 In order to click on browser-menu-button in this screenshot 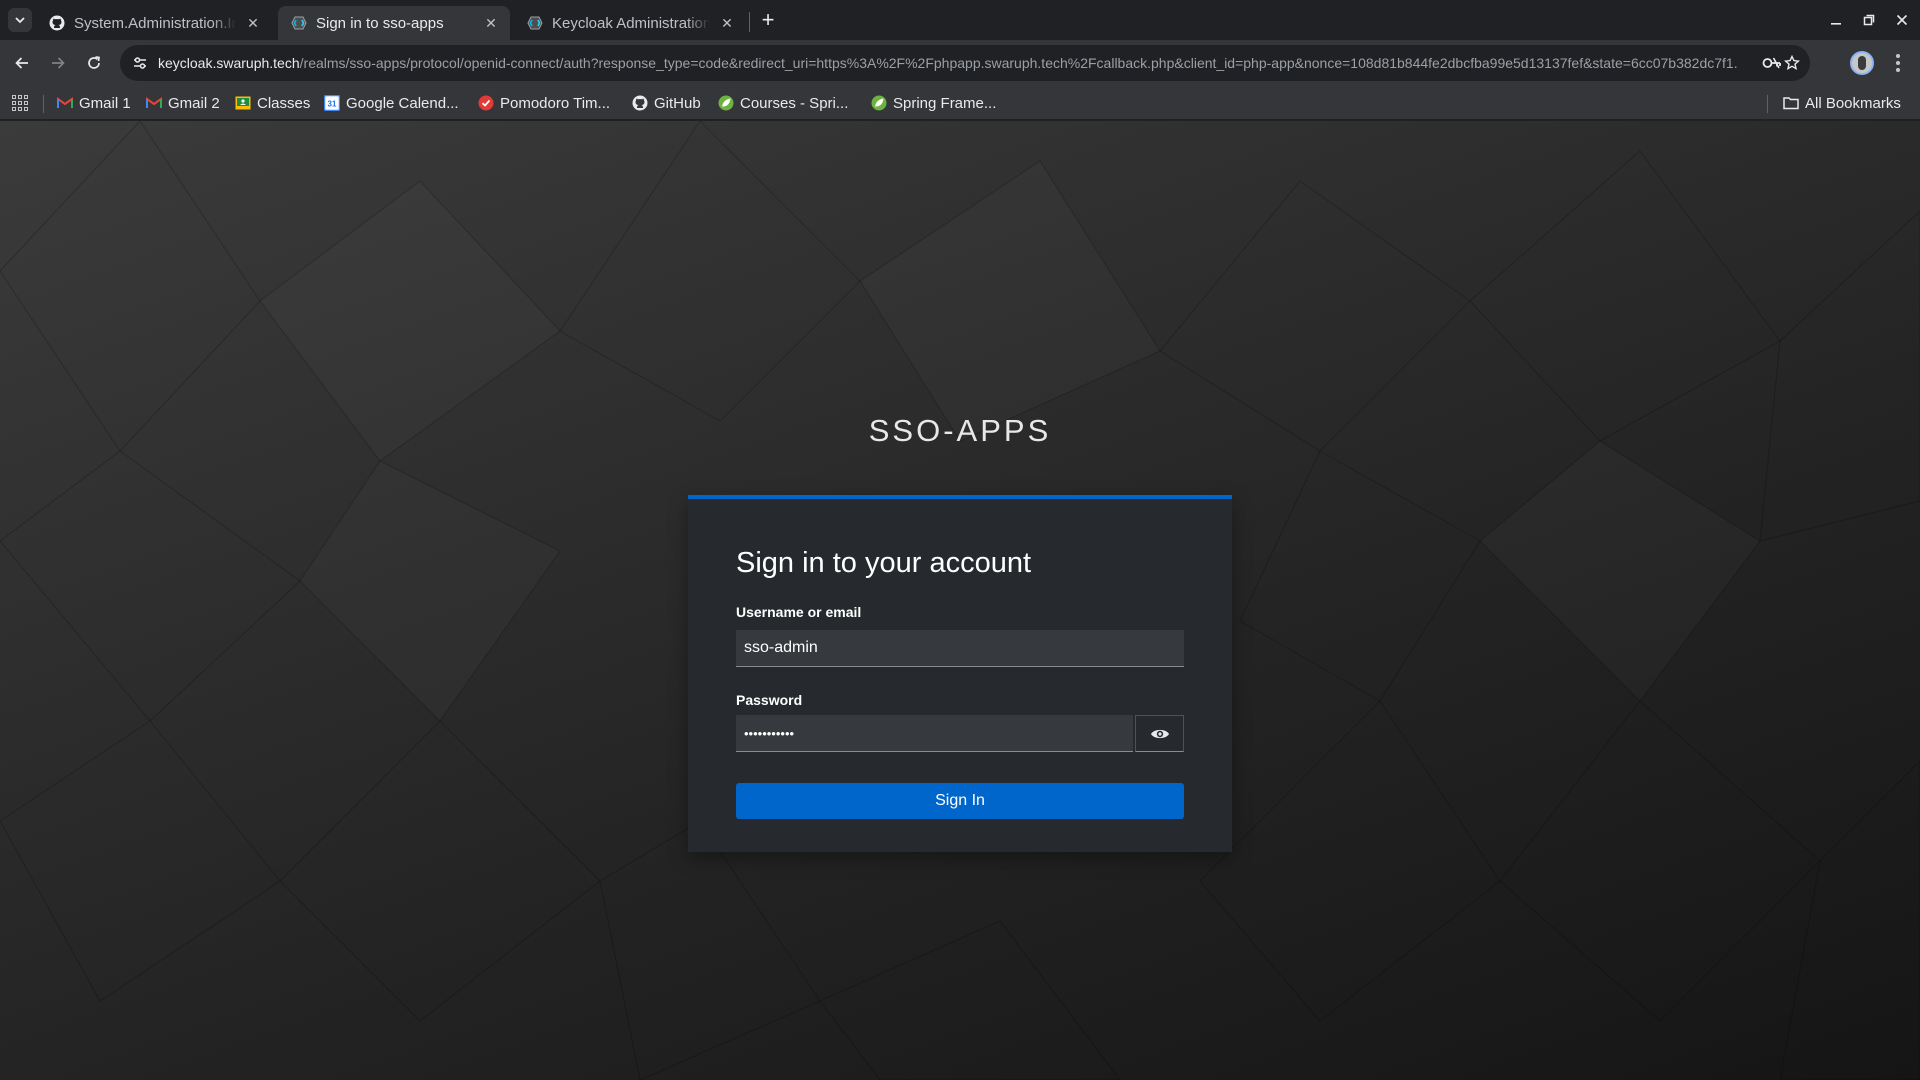, I will do `click(1898, 63)`.